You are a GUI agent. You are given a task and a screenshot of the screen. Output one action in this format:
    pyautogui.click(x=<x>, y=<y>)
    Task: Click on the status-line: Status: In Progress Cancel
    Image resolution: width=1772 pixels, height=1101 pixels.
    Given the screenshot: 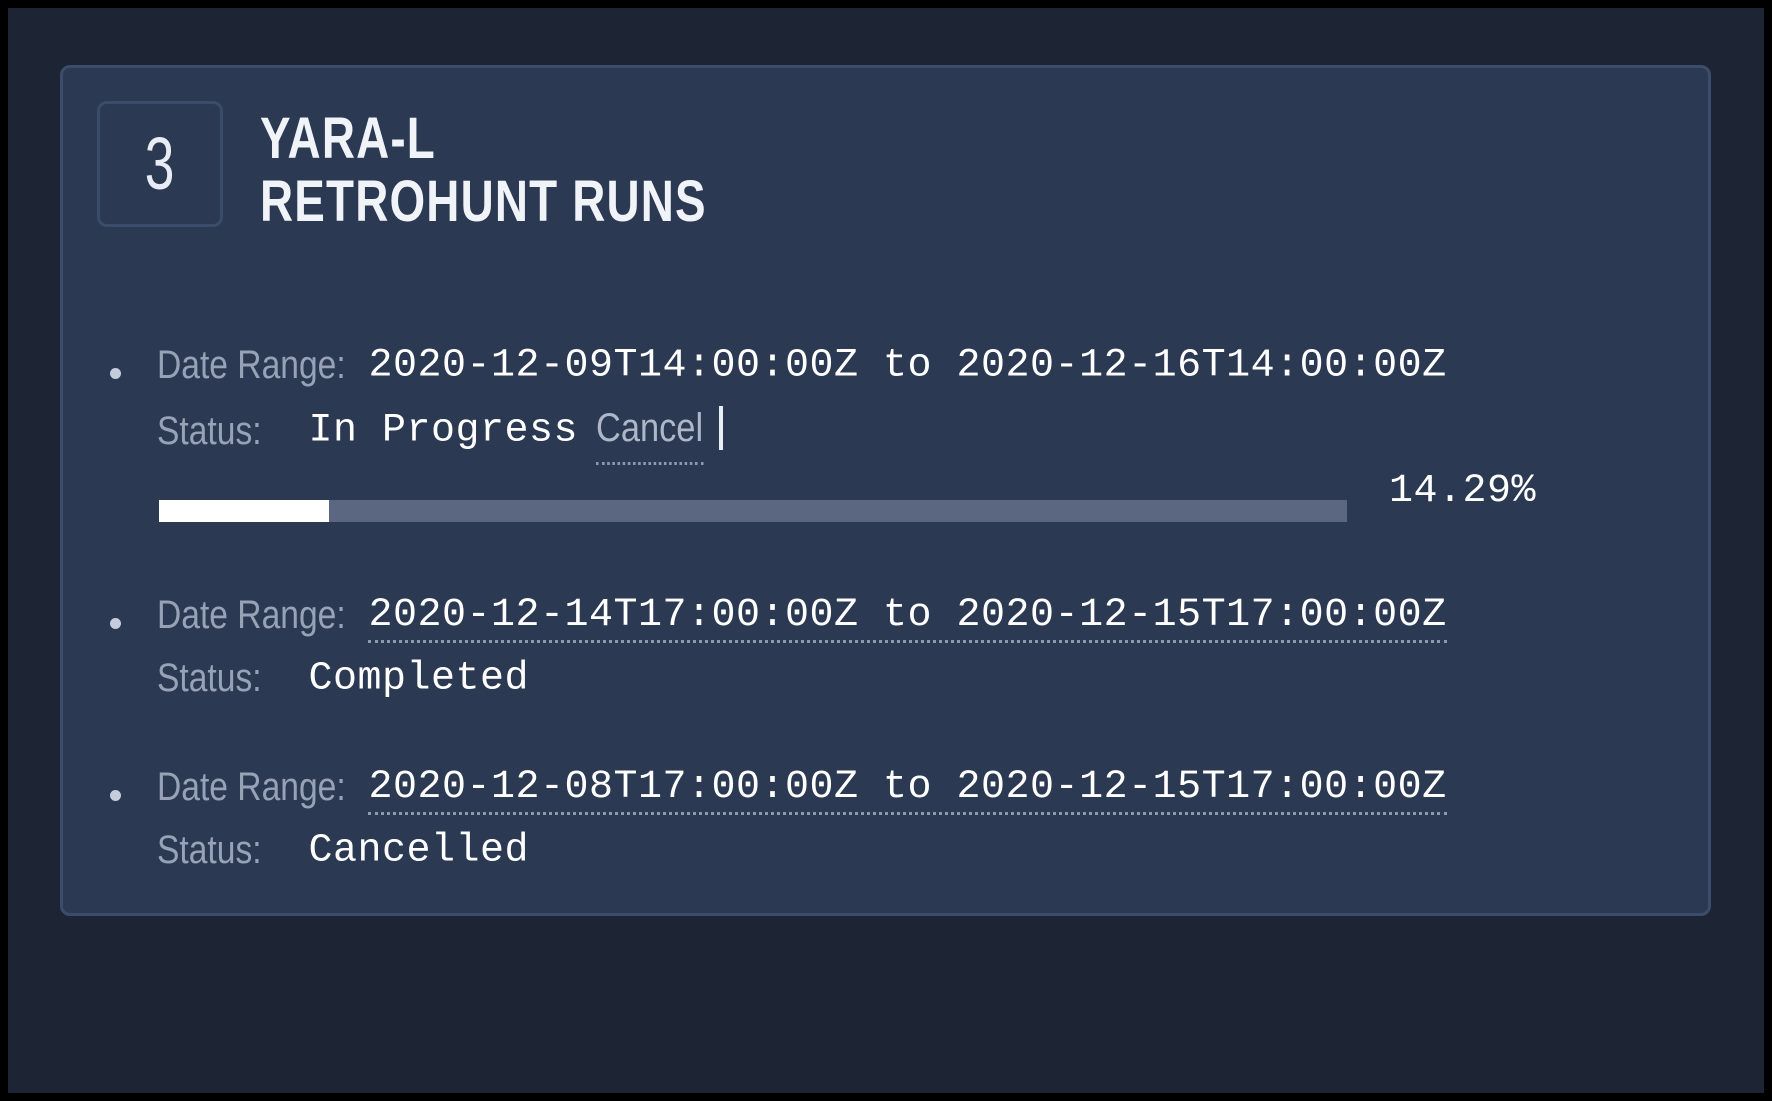 What is the action you would take?
    pyautogui.click(x=918, y=431)
    